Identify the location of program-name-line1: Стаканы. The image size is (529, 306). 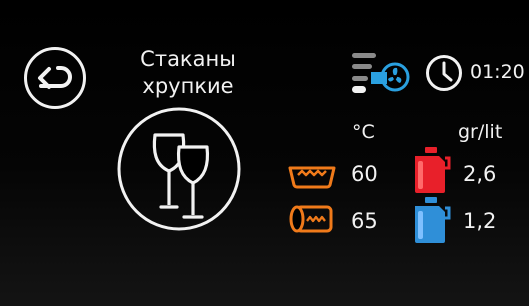
(188, 59).